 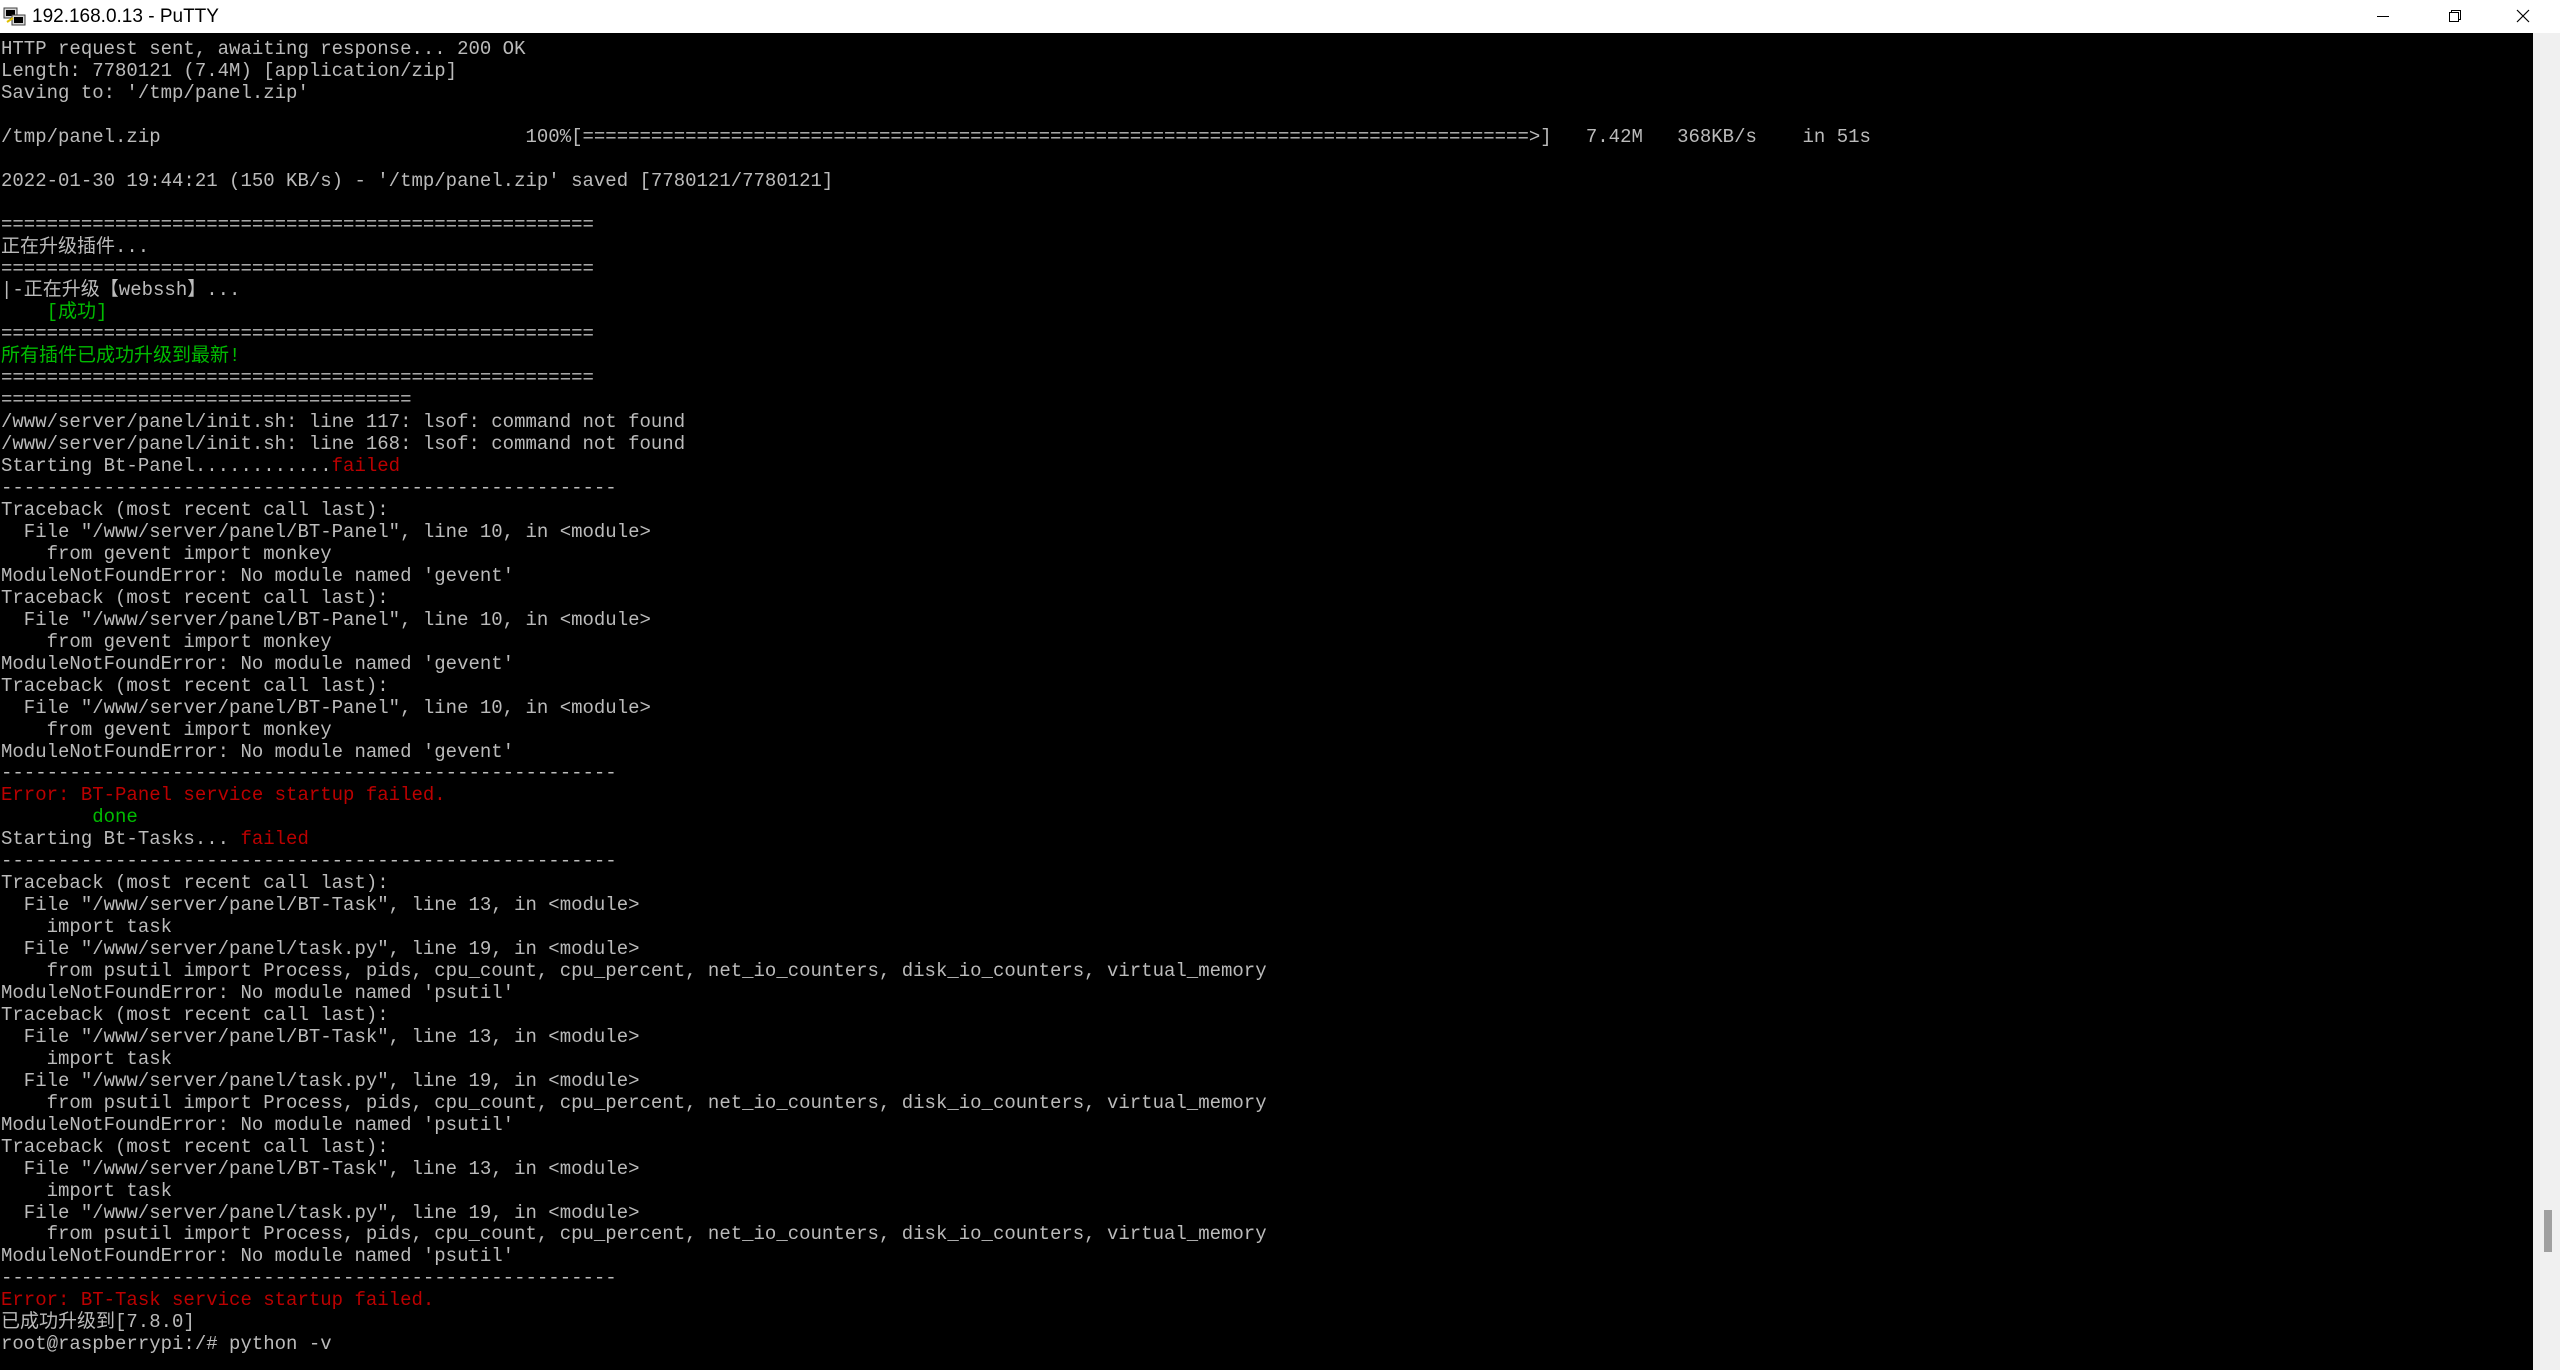 I want to click on terminal-line: ====================================, so click(x=206, y=400).